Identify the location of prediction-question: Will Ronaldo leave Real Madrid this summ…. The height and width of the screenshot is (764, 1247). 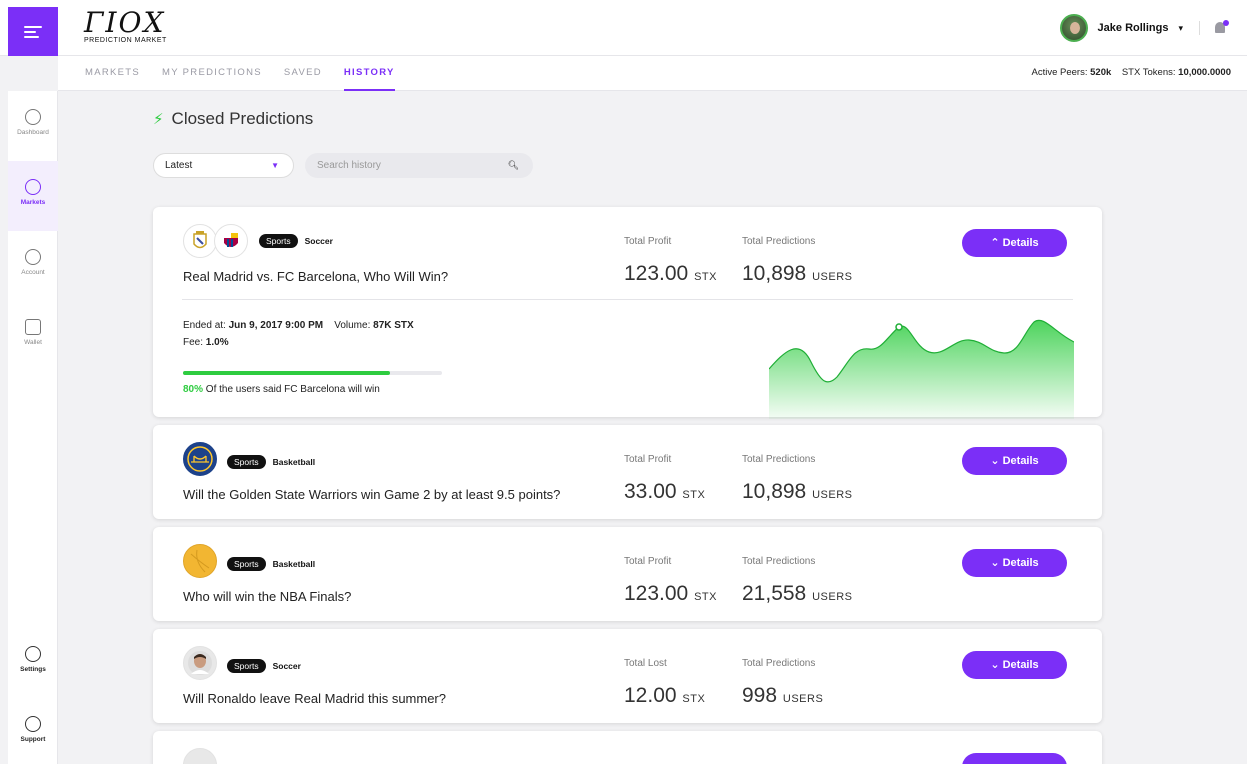
(314, 698).